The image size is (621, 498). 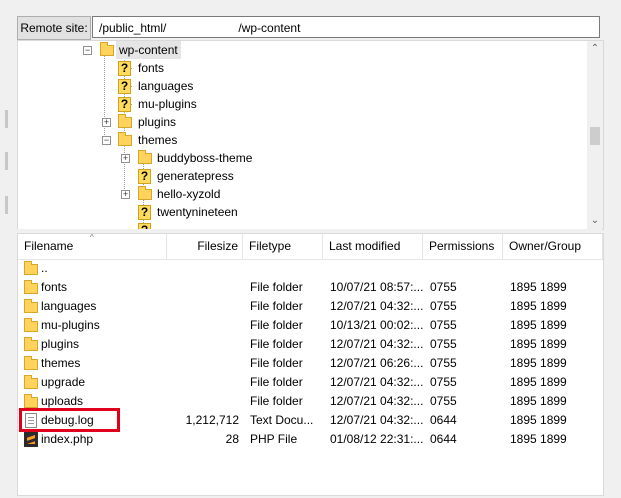 I want to click on tree-item-label: languages, so click(x=166, y=86).